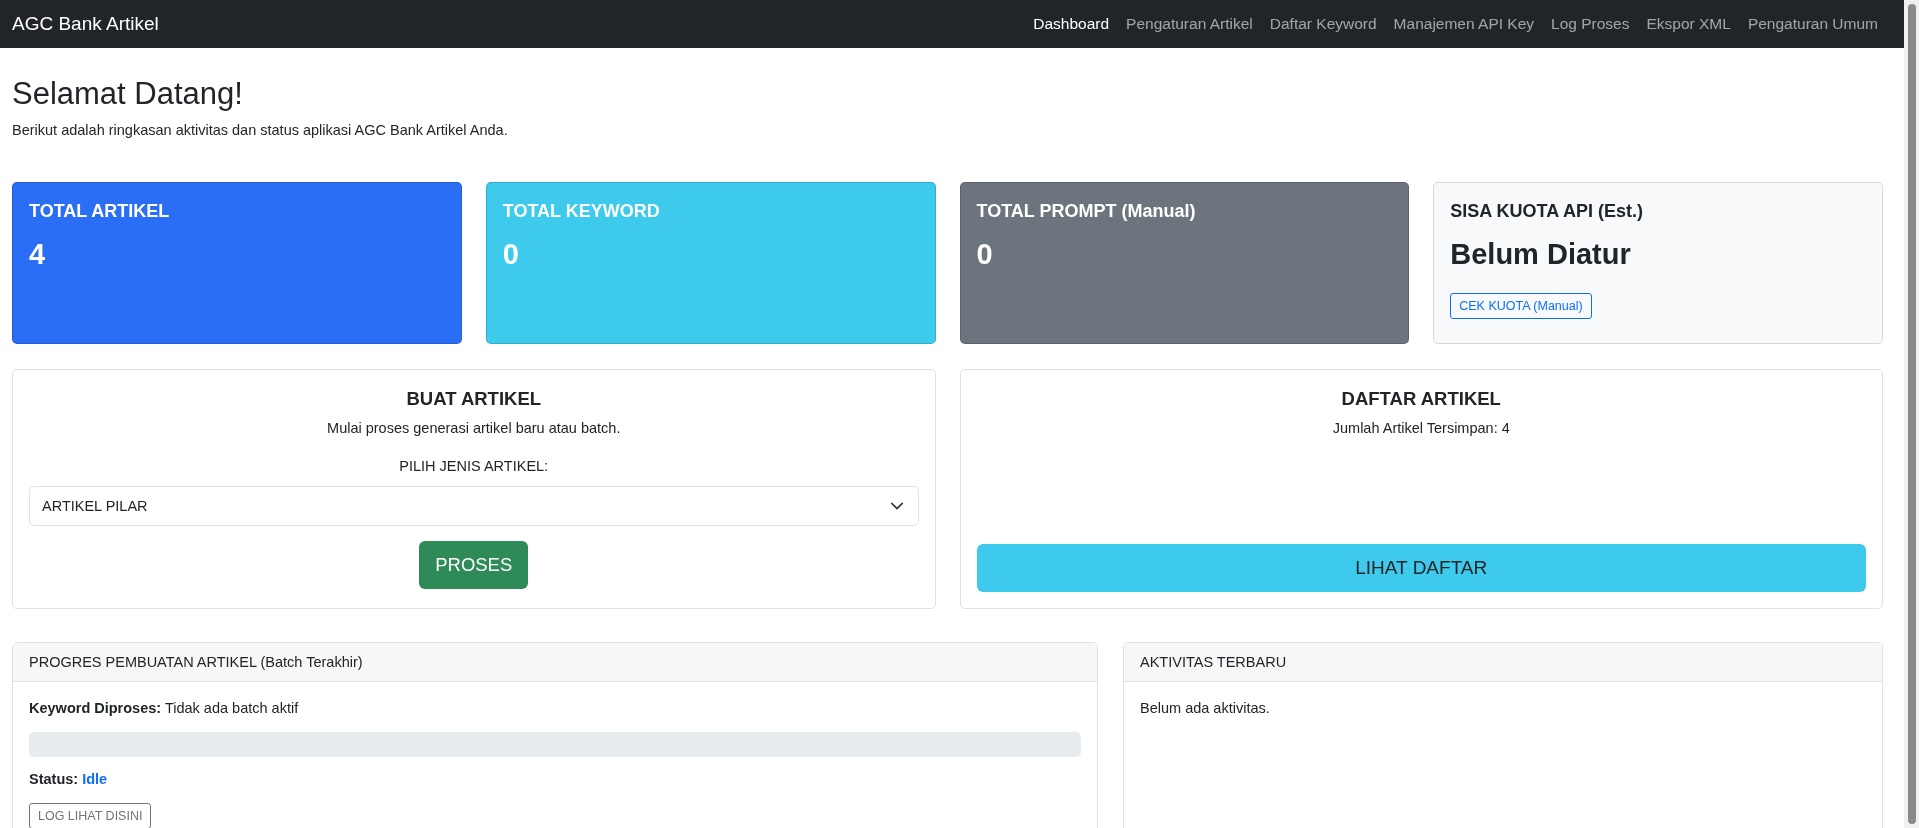 Image resolution: width=1919 pixels, height=828 pixels. I want to click on nav-link: Log Proses, so click(1590, 24).